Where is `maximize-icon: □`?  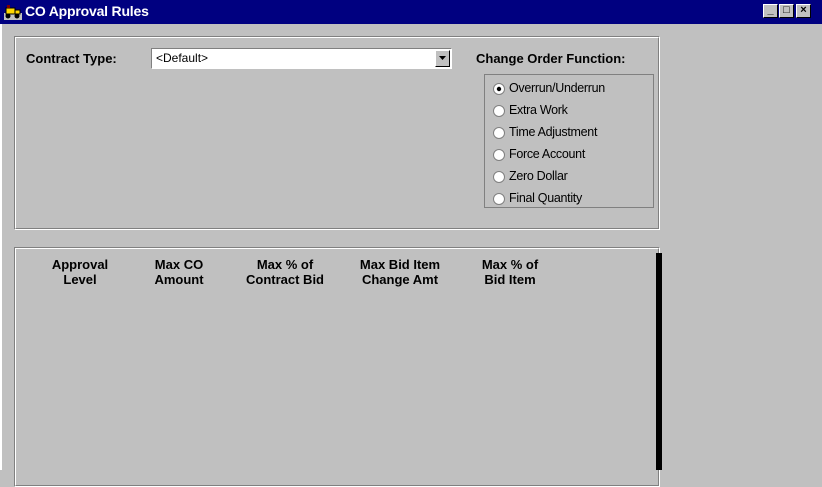
maximize-icon: □ is located at coordinates (786, 10).